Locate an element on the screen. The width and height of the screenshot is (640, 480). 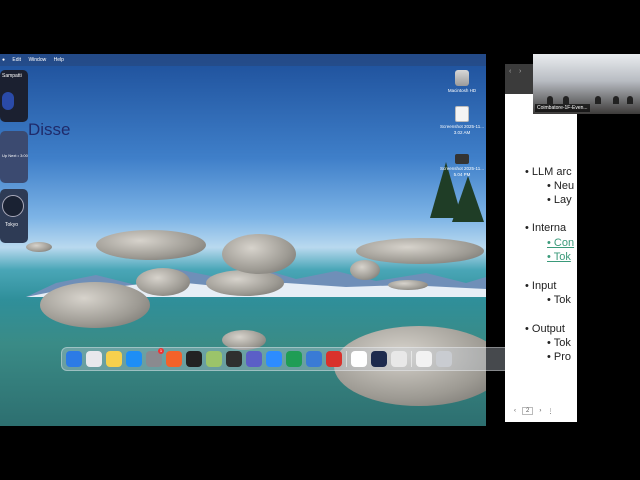
slide-bullet: • LLM arc is located at coordinates (548, 172).